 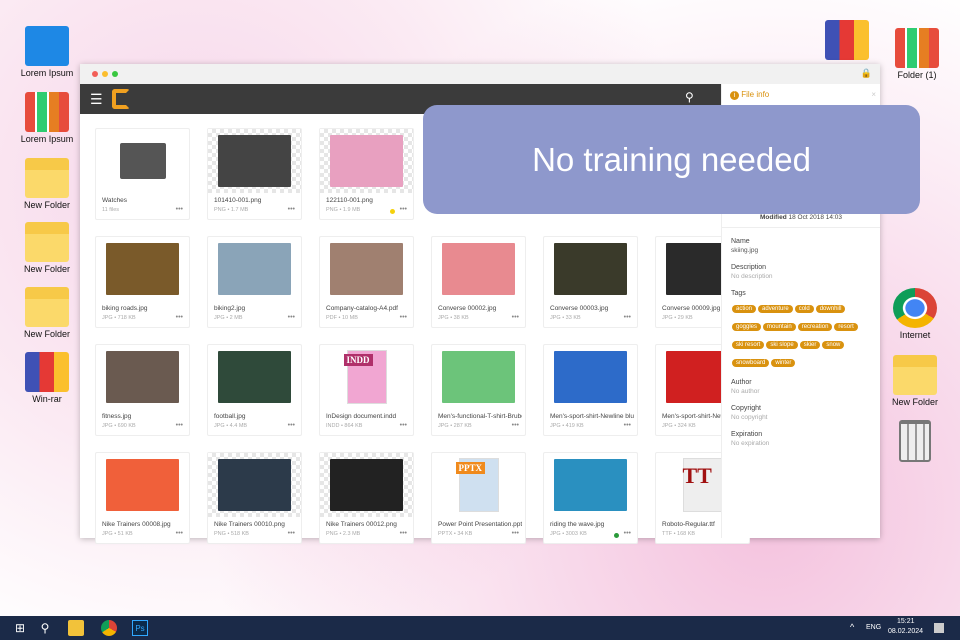 I want to click on tag-chip: snowboard, so click(x=751, y=363).